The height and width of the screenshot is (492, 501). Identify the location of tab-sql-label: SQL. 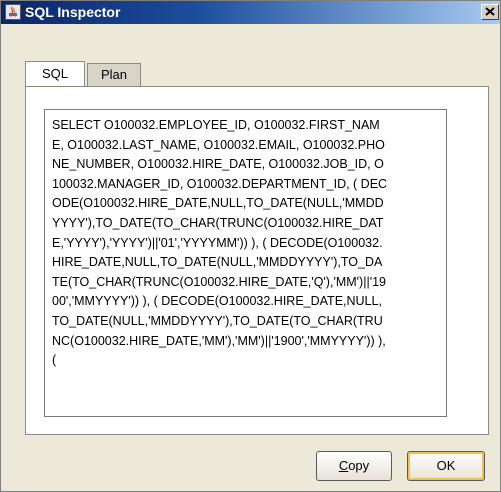
(54, 73).